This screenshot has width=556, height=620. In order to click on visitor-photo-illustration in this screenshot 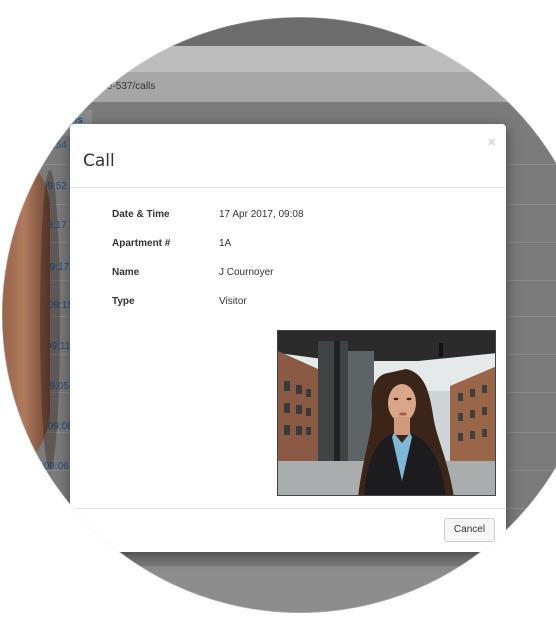, I will do `click(386, 413)`.